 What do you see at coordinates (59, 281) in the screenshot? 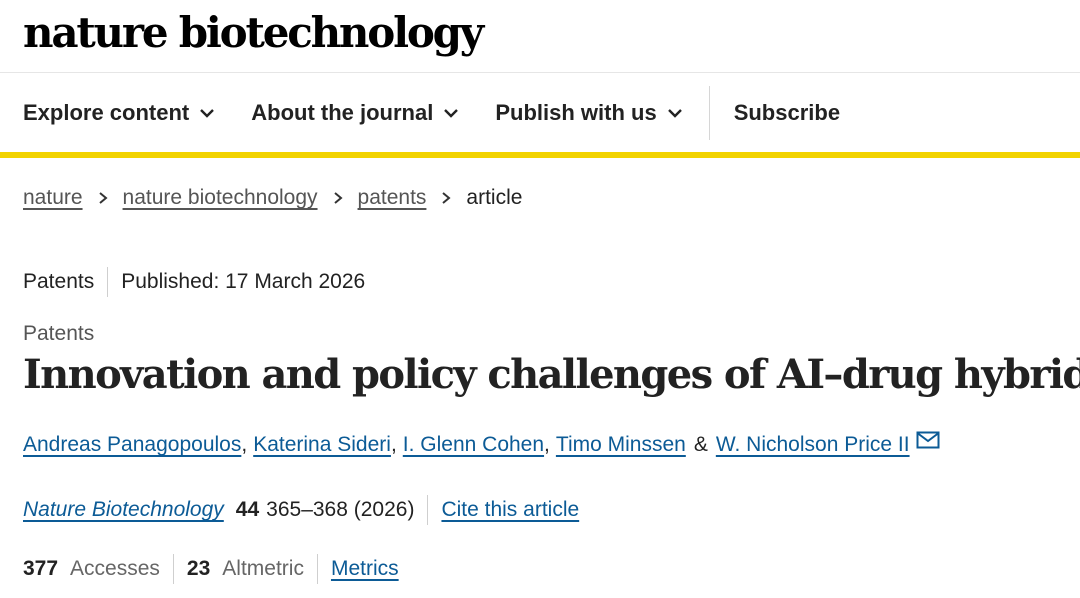
I see `article-type: Patents` at bounding box center [59, 281].